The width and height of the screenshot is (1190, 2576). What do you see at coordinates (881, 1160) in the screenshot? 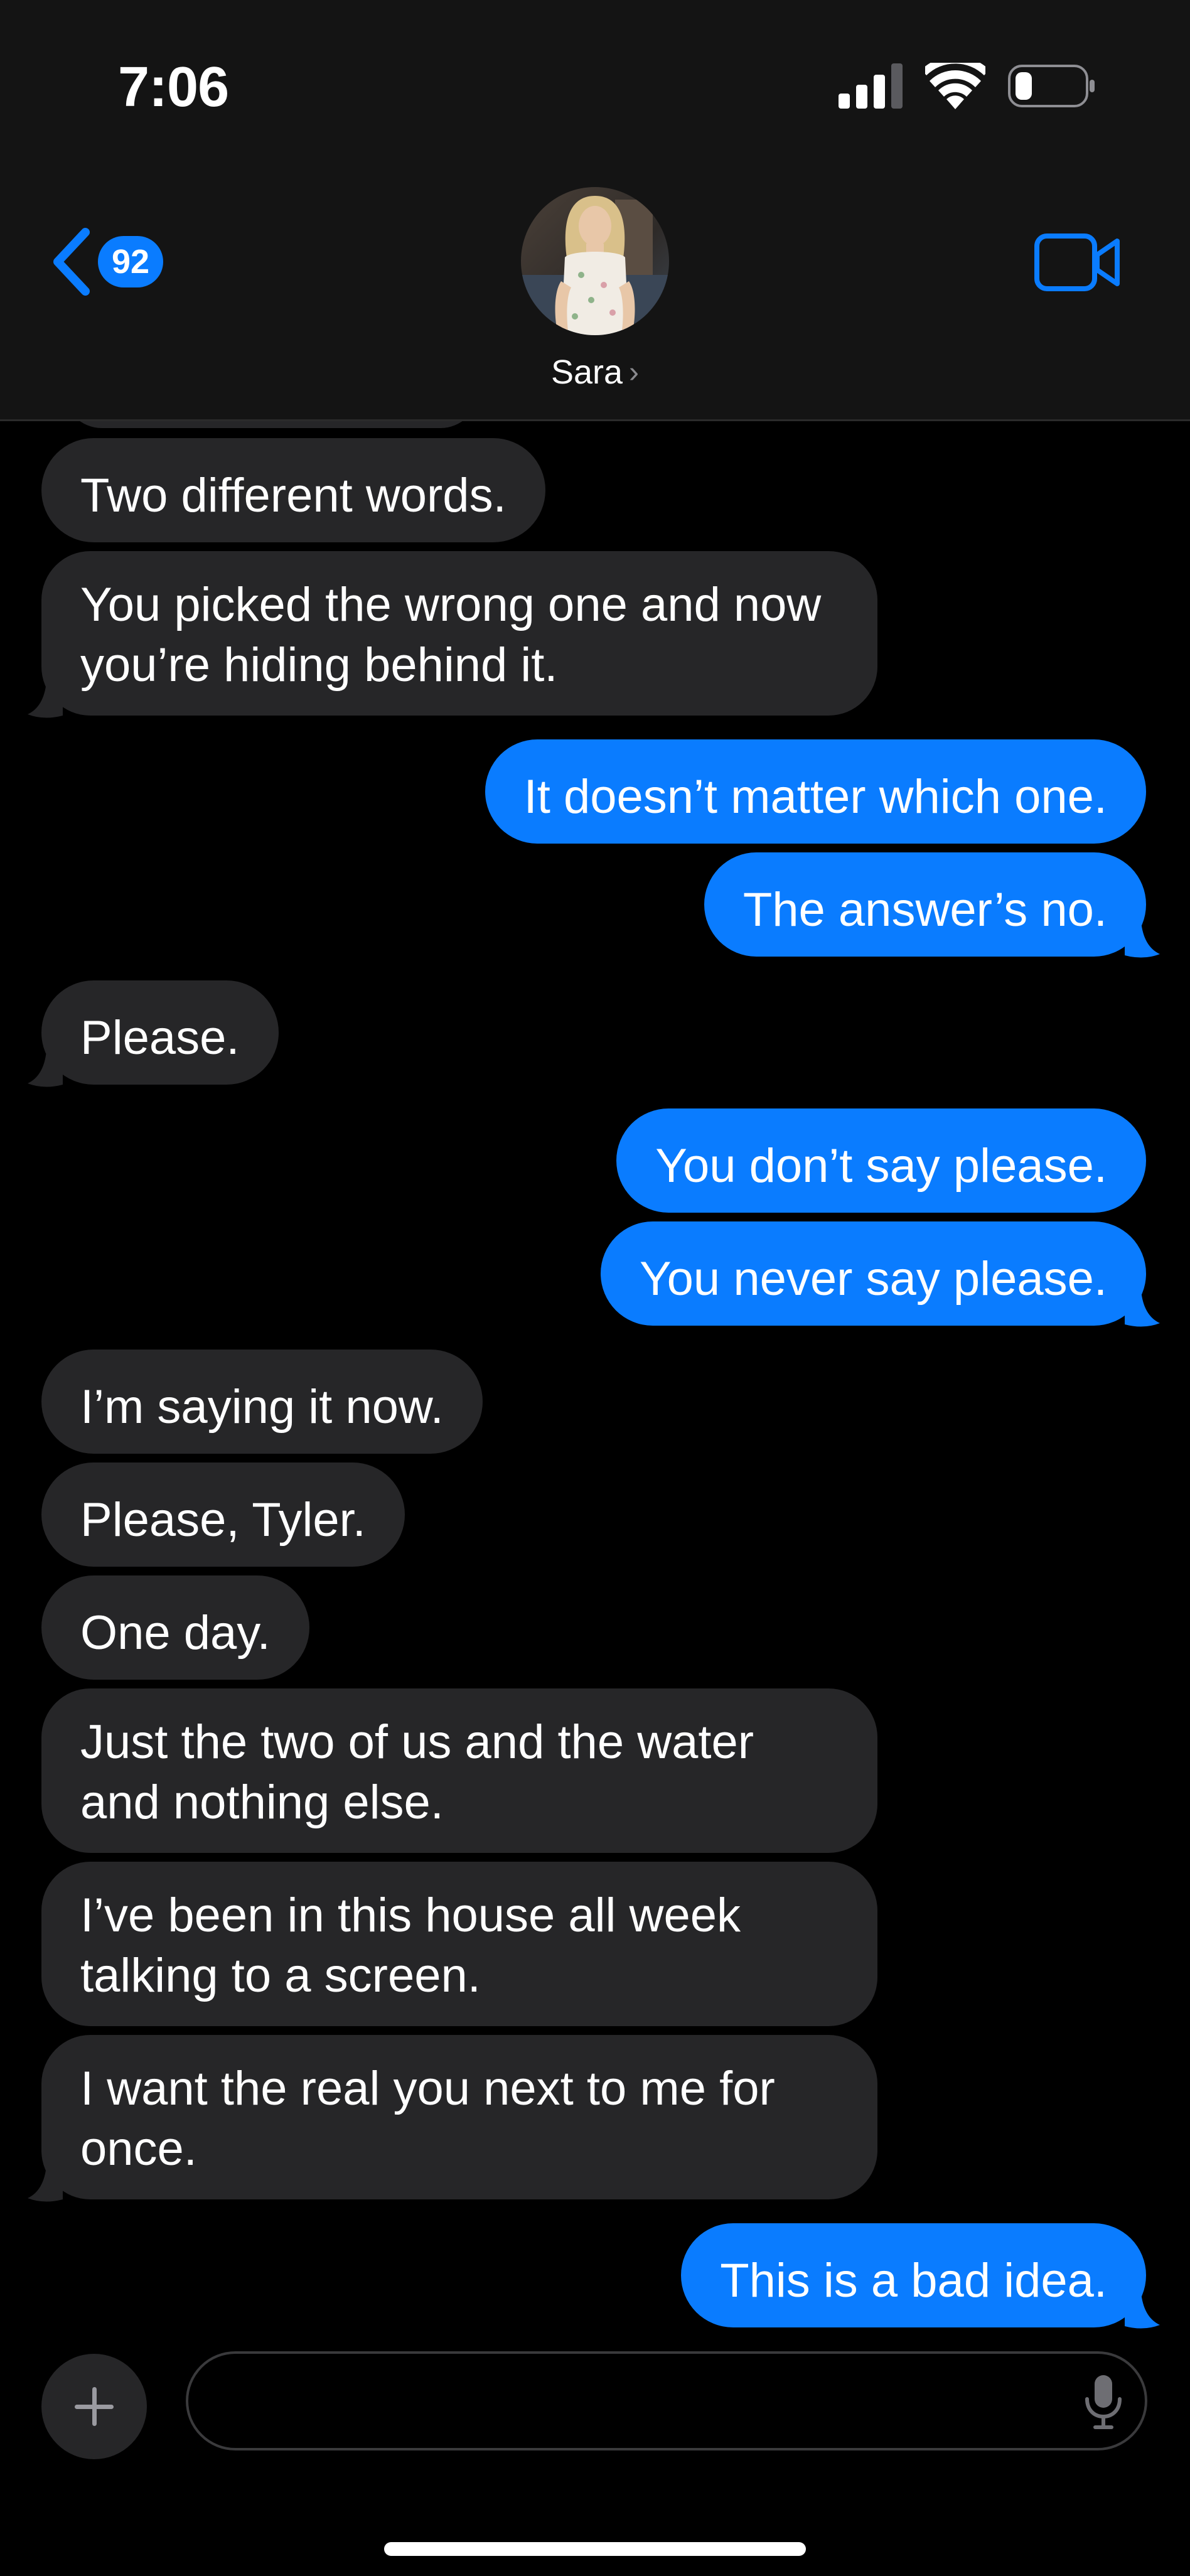
I see `outgoing-message: You don’t say please.` at bounding box center [881, 1160].